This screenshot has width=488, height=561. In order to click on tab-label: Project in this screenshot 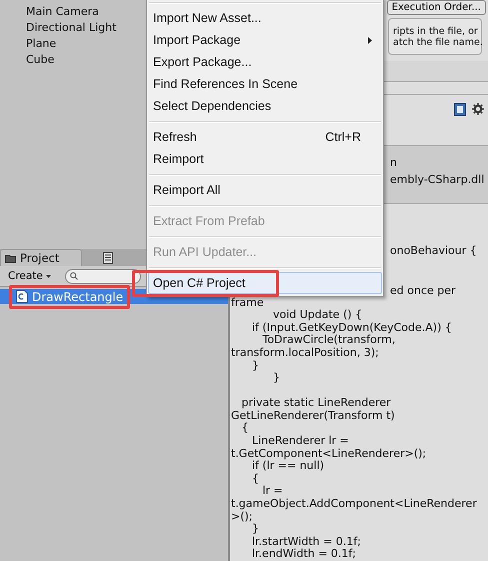, I will do `click(40, 258)`.